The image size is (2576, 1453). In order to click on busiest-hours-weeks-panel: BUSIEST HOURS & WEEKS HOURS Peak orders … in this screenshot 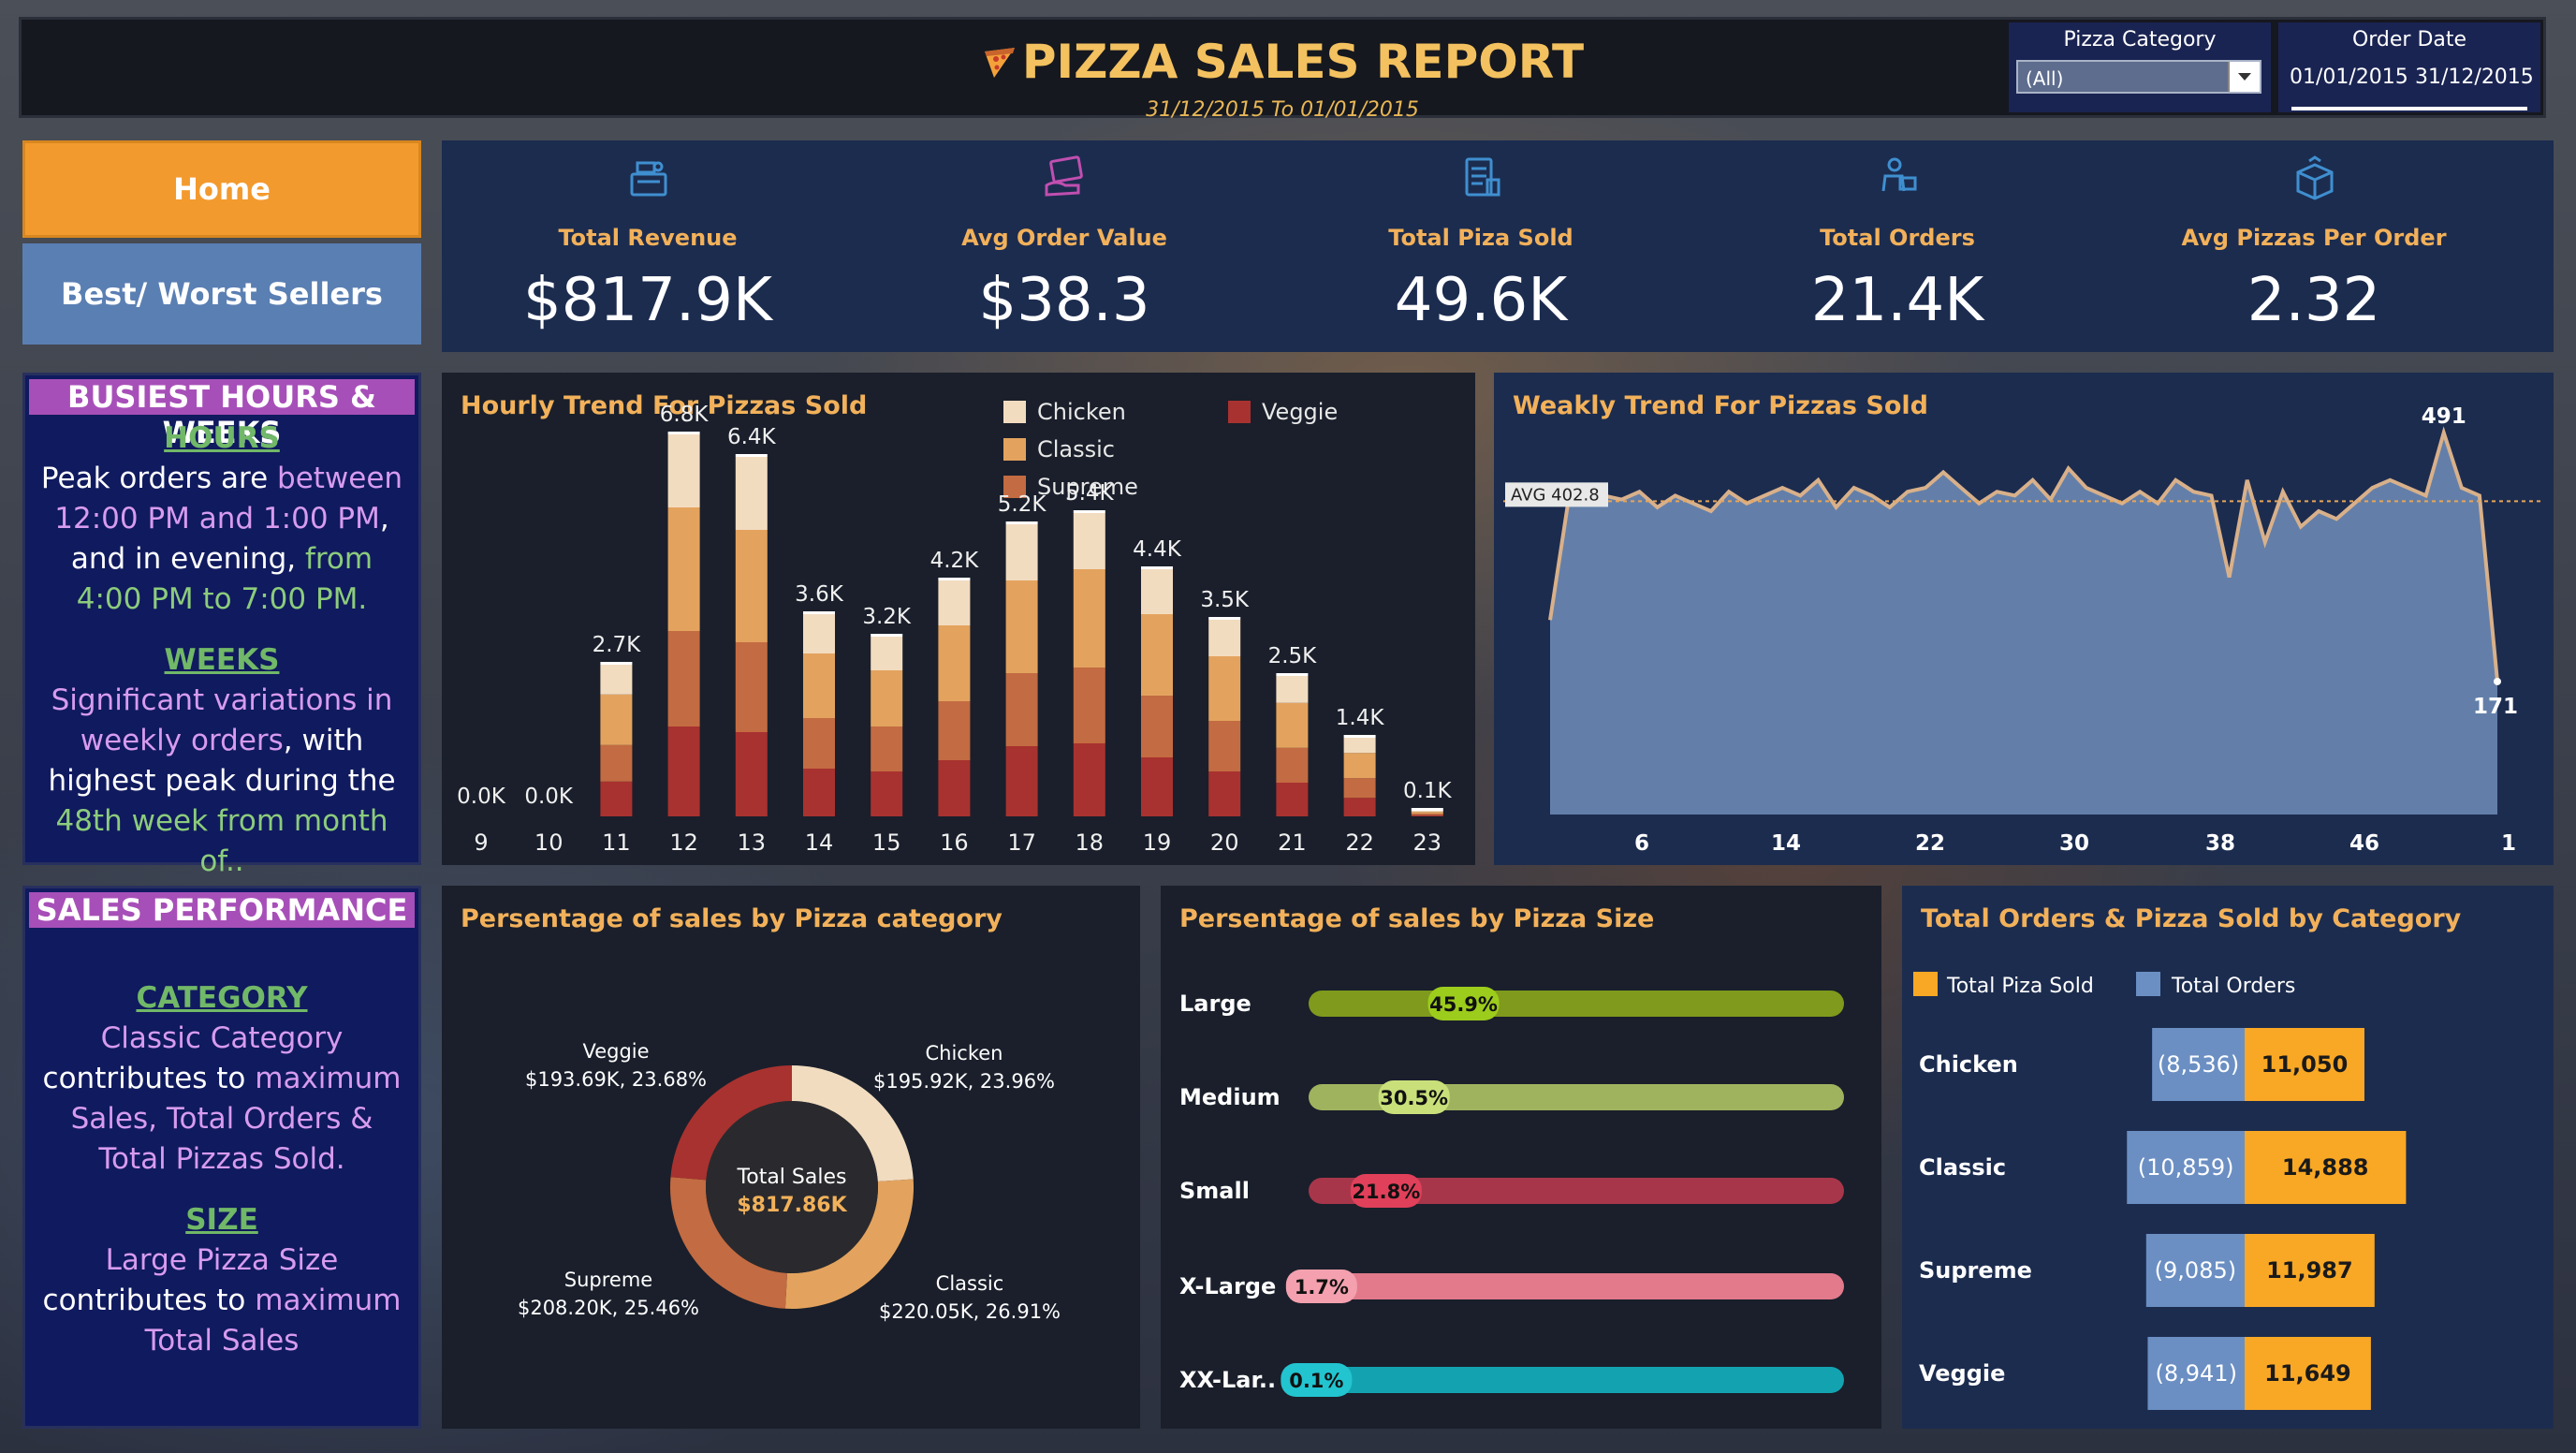, I will do `click(221, 626)`.